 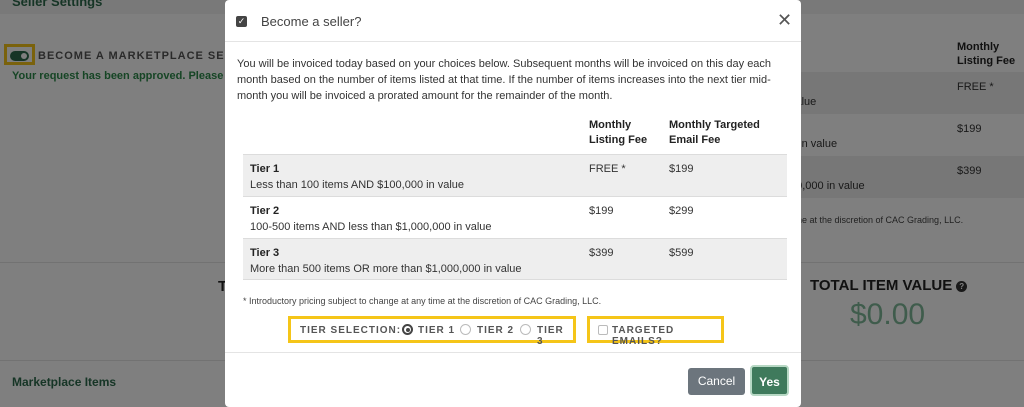 What do you see at coordinates (610, 125) in the screenshot?
I see `listing-fee-header-line1: Monthly` at bounding box center [610, 125].